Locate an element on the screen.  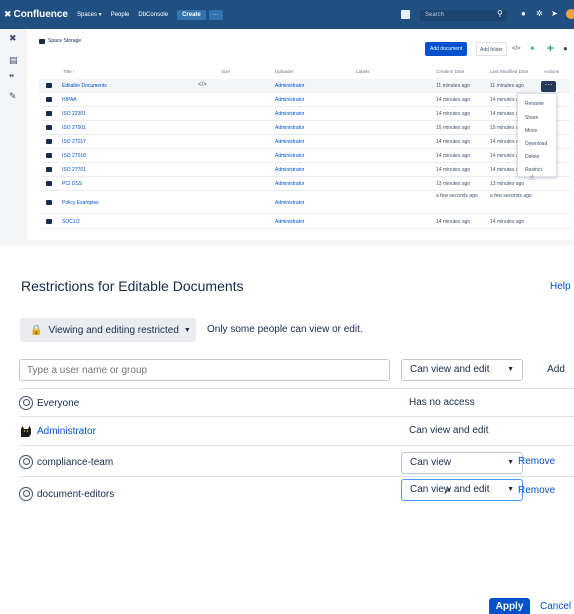
permission-select: Can view and edit ▼ is located at coordinates (462, 490).